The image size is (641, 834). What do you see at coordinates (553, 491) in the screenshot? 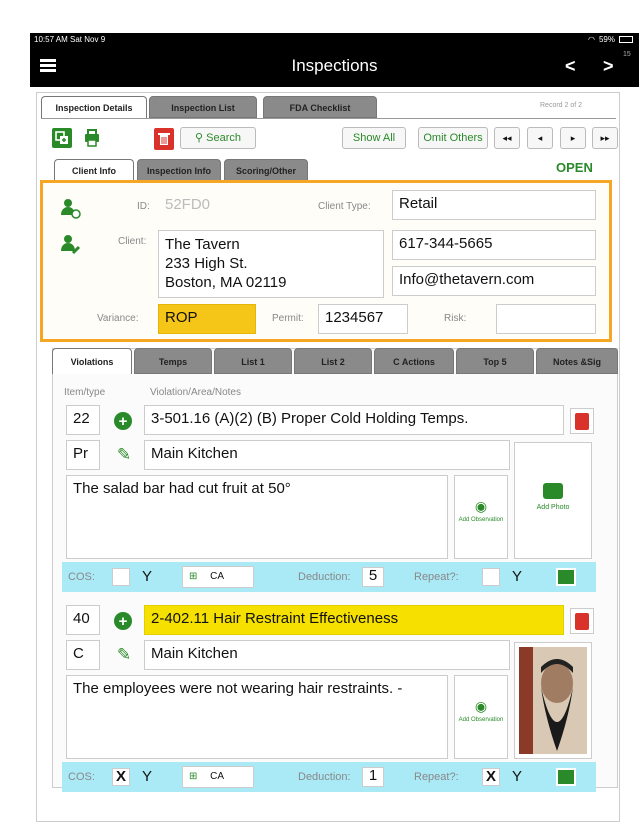
I see `camera-icon` at bounding box center [553, 491].